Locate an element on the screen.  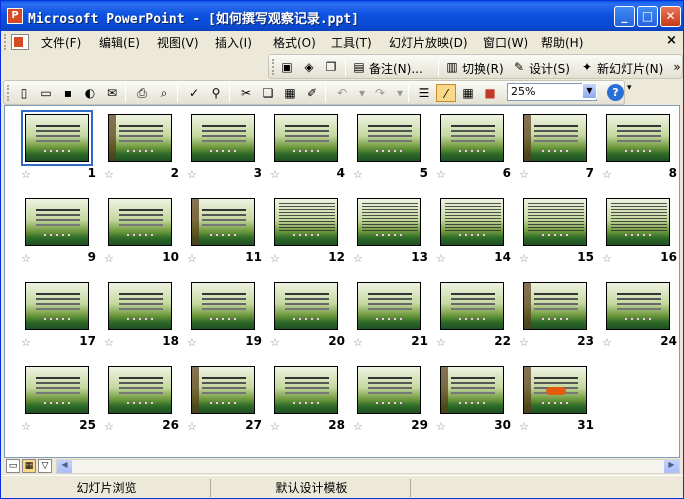
menu-slideshow: 幻灯片放映(D) is located at coordinates (428, 42).